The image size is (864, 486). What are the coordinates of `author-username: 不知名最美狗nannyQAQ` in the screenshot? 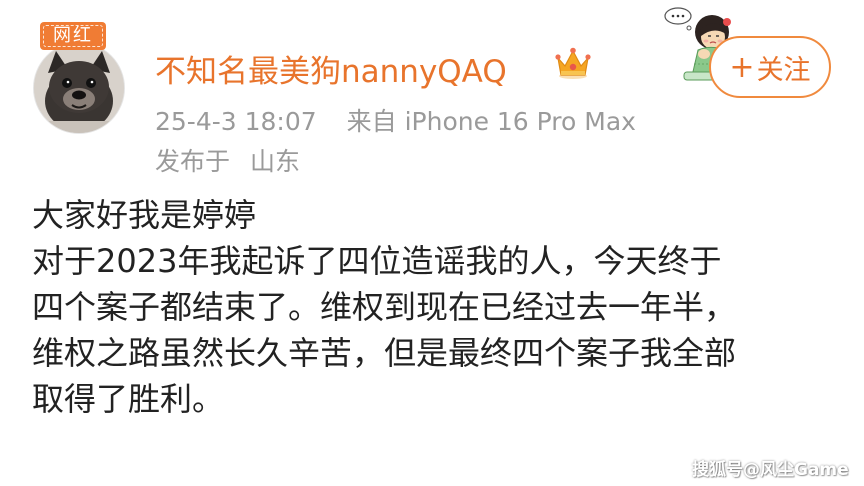 It's located at (331, 68).